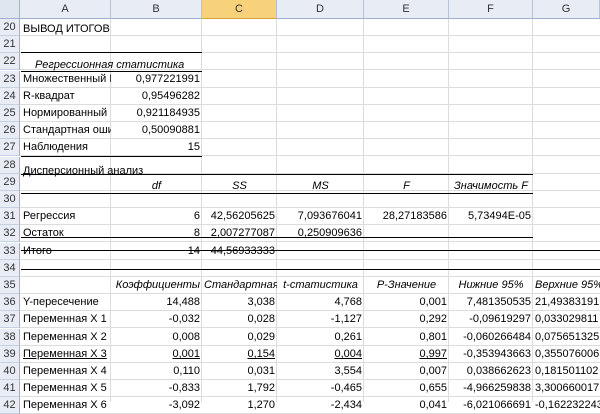 The height and width of the screenshot is (414, 600). What do you see at coordinates (239, 388) in the screenshot?
I see `coef-cell: 1,792` at bounding box center [239, 388].